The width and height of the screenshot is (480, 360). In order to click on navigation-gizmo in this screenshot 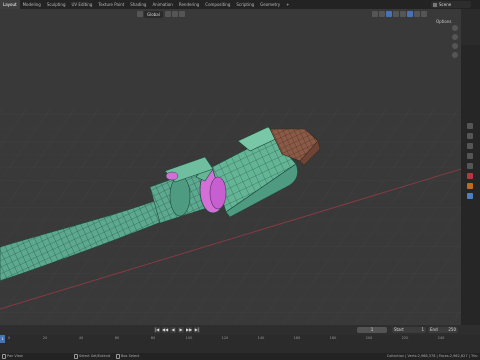, I will do `click(456, 45)`.